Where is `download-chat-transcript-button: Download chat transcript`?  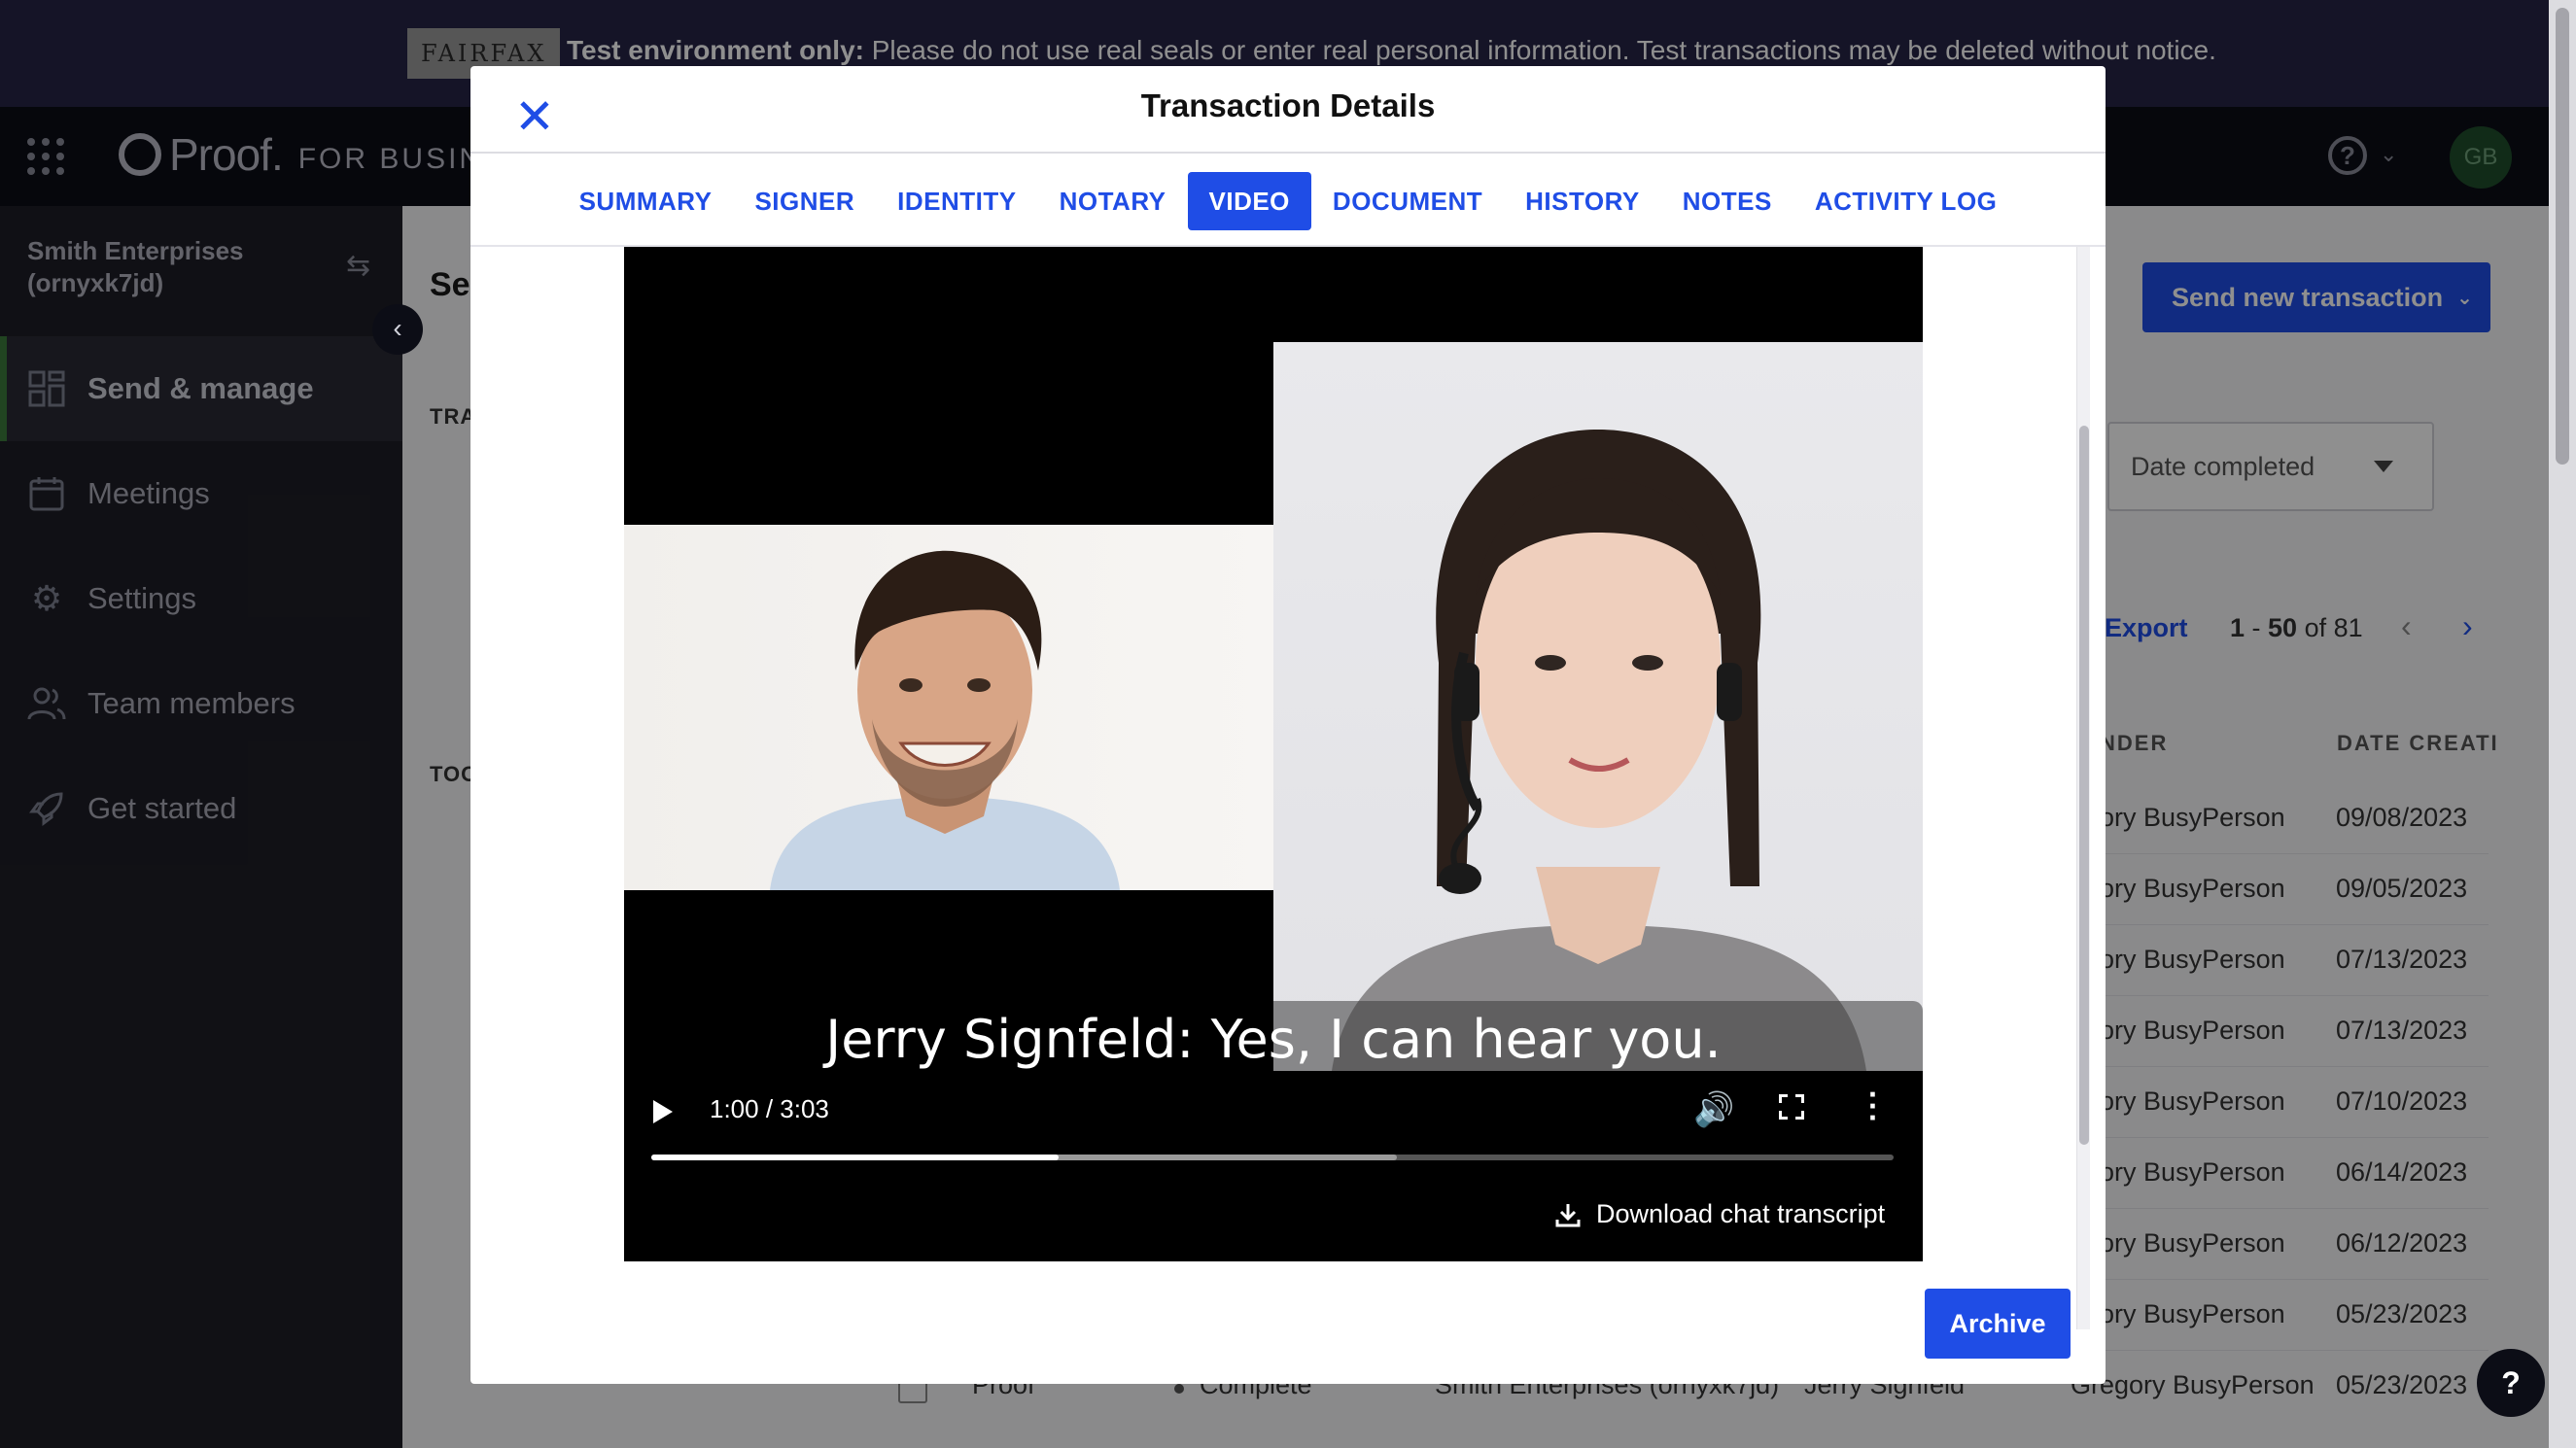
download-chat-transcript-button: Download chat transcript is located at coordinates (1720, 1214).